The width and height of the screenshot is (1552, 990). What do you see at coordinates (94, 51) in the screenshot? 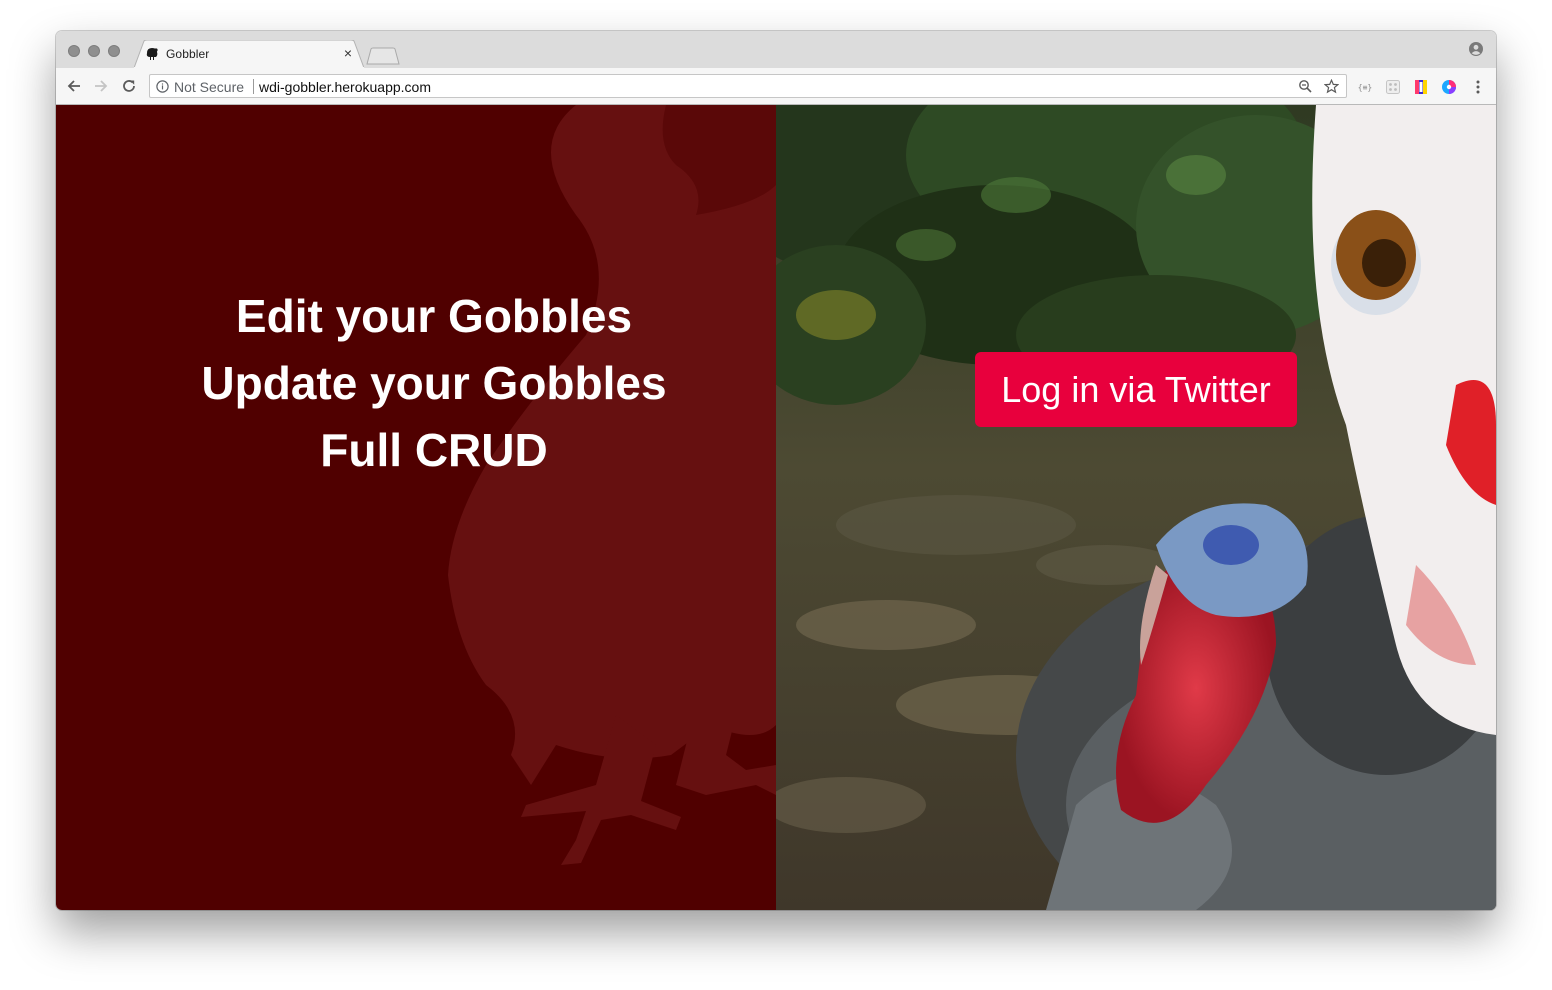
I see `minimize-window-button` at bounding box center [94, 51].